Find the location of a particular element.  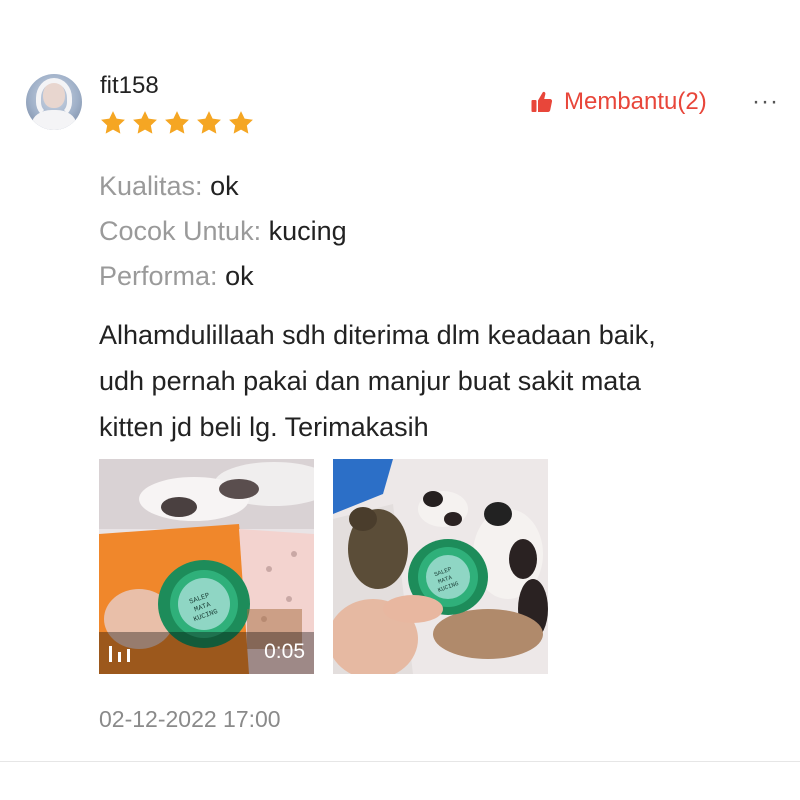

attribute-row: Kualitas: ok is located at coordinates (169, 186).